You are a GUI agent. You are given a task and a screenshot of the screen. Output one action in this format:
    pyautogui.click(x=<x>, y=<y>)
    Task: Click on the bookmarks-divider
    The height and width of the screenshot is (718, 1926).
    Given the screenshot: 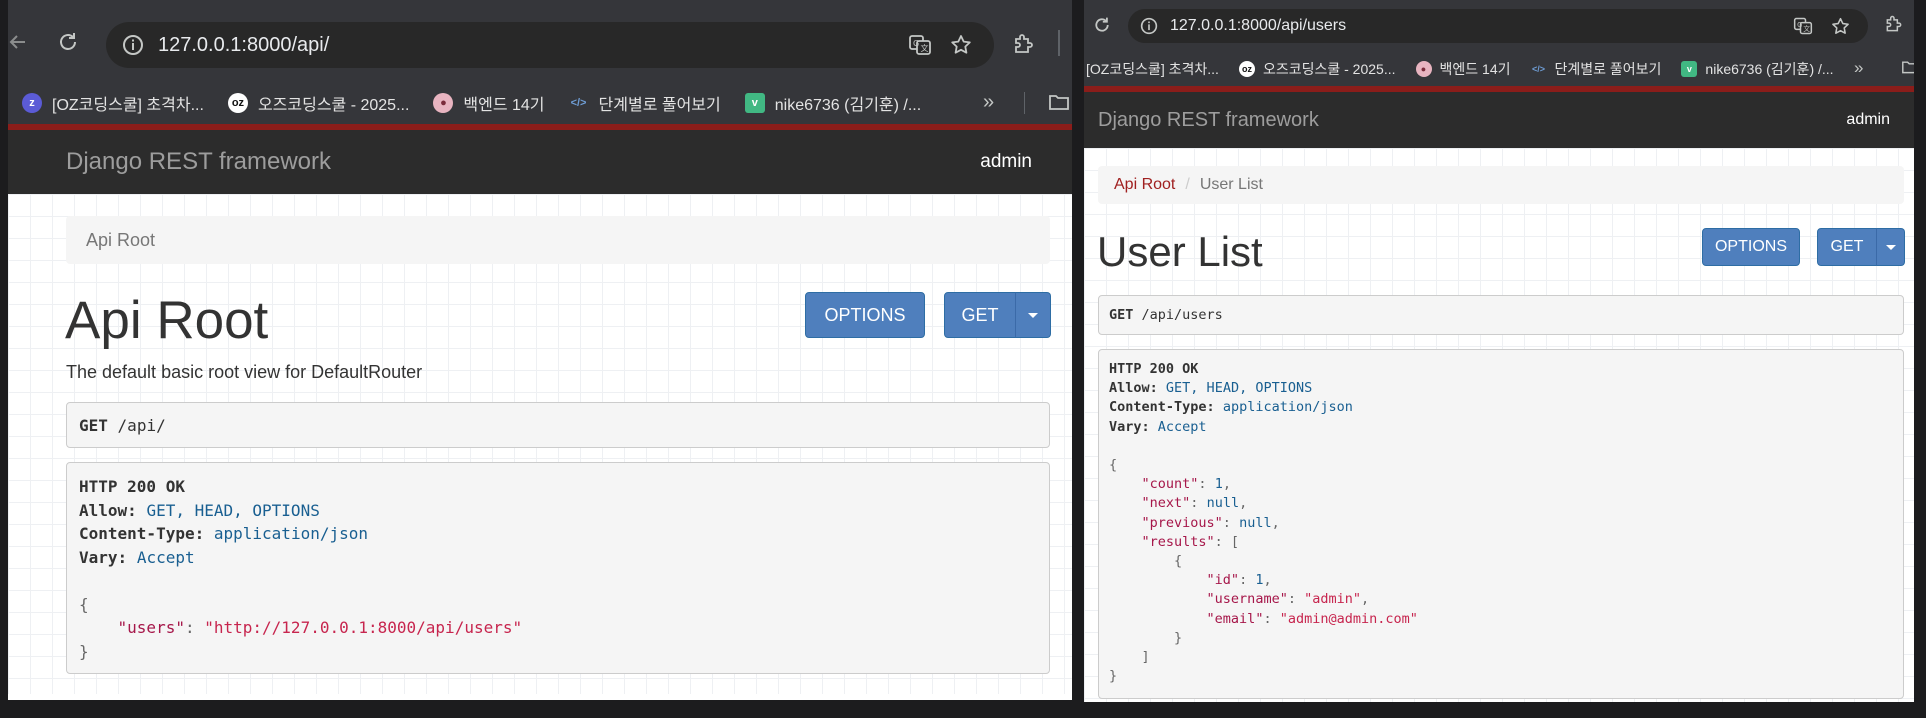 What is the action you would take?
    pyautogui.click(x=1024, y=103)
    